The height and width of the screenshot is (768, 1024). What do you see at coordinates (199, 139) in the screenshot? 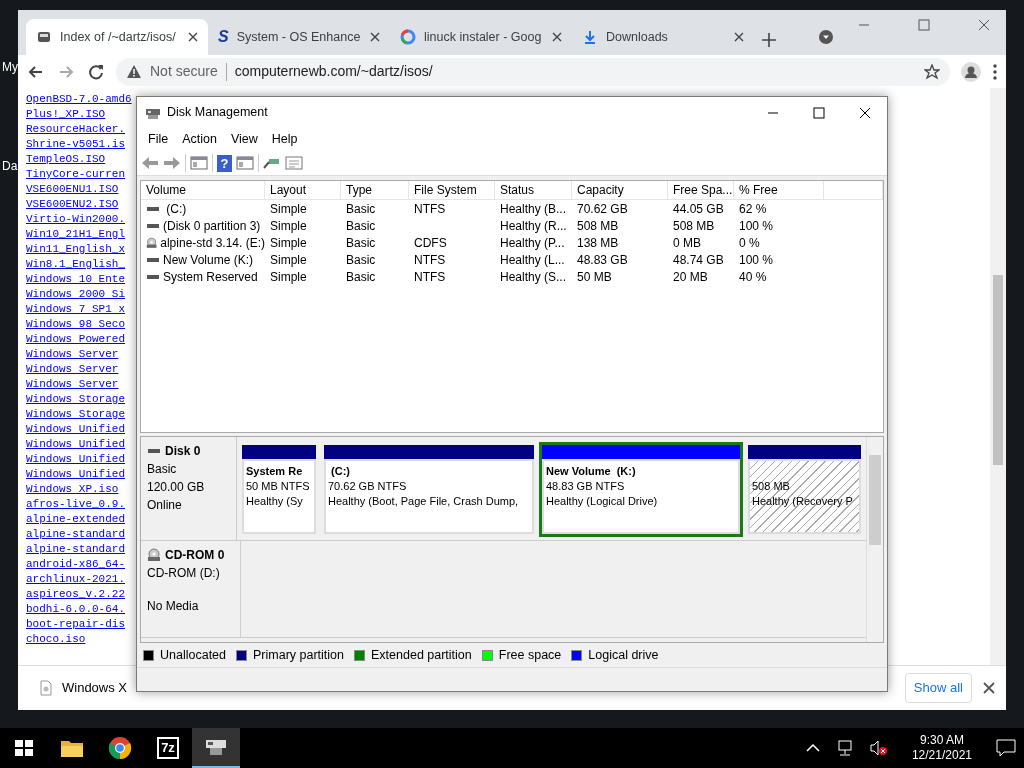
I see `menu-item: Action` at bounding box center [199, 139].